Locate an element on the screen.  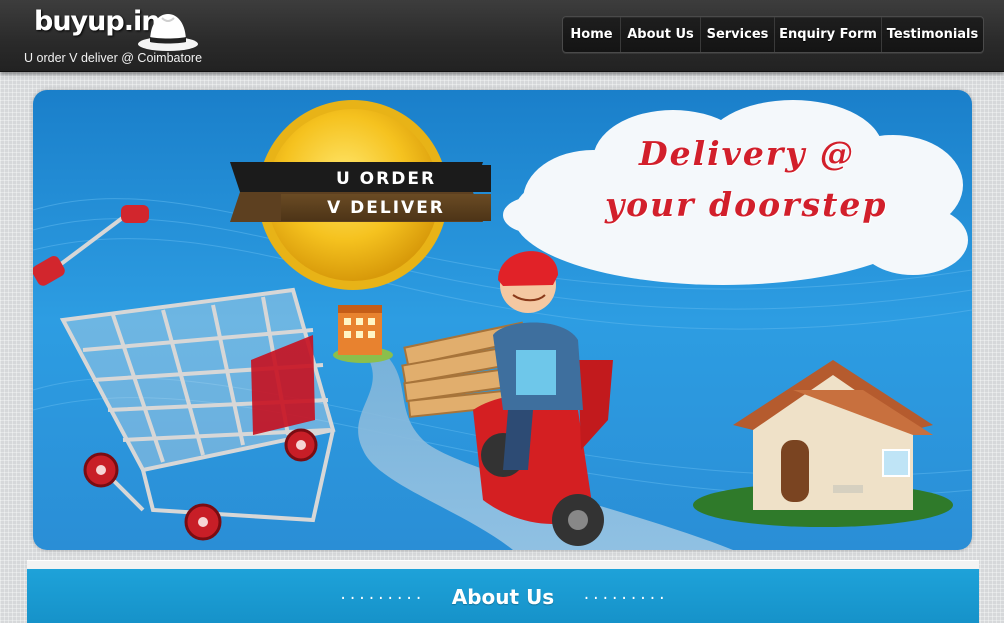
badge-text-line2: V DELIVER is located at coordinates (386, 207).